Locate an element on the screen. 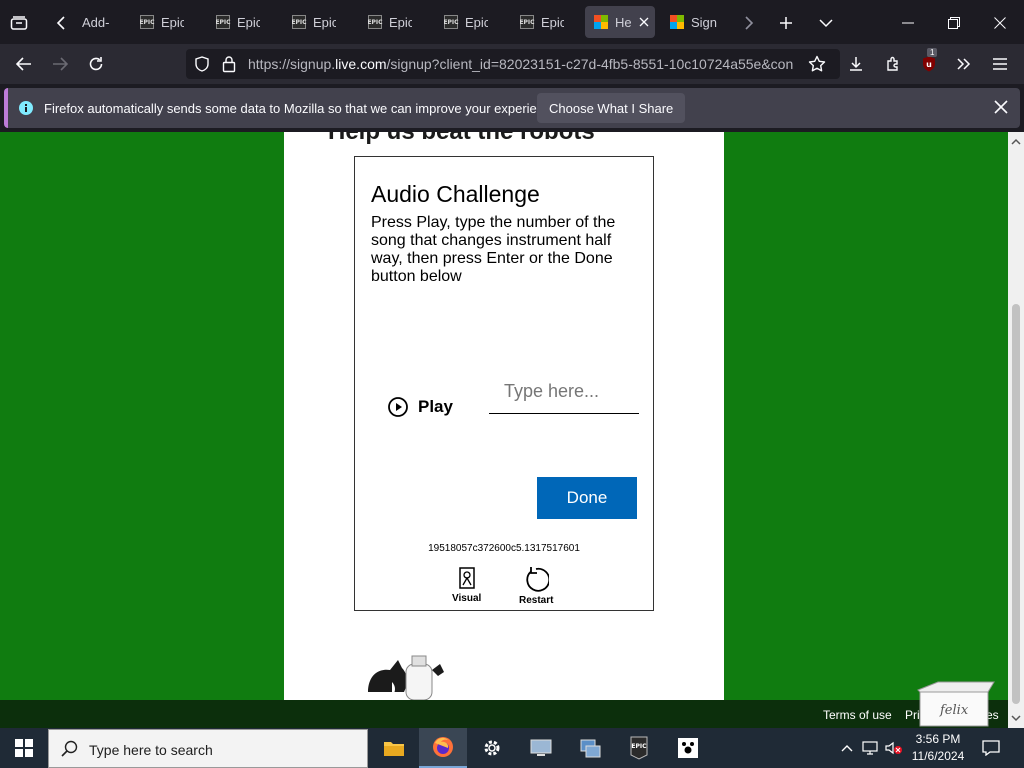 The image size is (1024, 768). play-label: Play is located at coordinates (435, 406).